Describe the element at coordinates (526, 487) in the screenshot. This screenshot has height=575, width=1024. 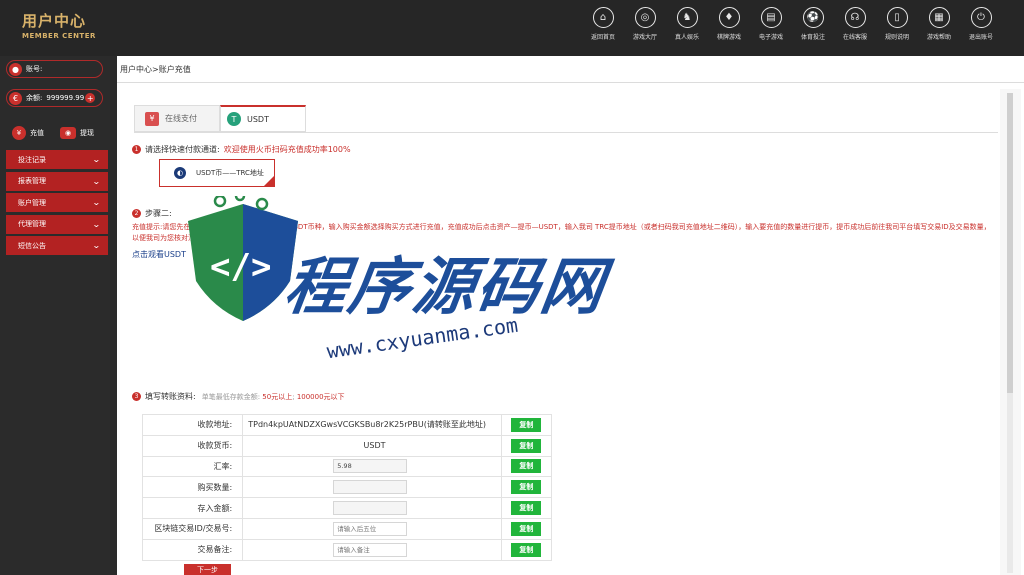
I see `copy-quantity-button: 复制` at that location.